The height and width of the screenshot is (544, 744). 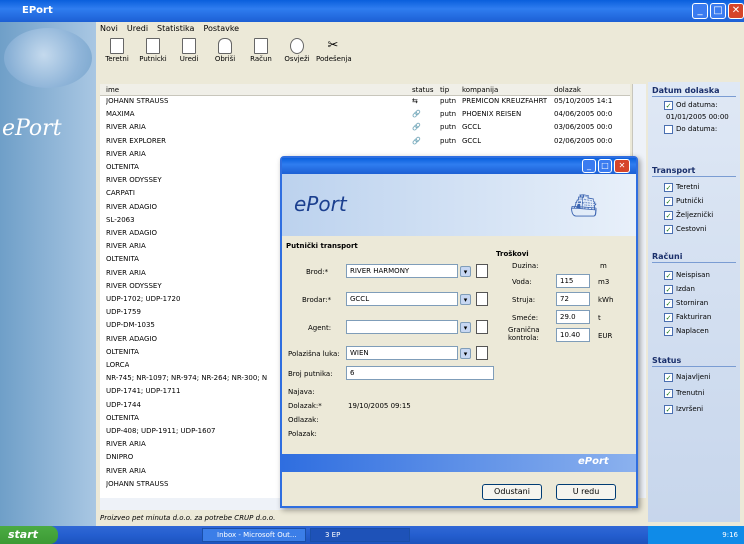 I want to click on eport-logo: ePort, so click(x=32, y=128).